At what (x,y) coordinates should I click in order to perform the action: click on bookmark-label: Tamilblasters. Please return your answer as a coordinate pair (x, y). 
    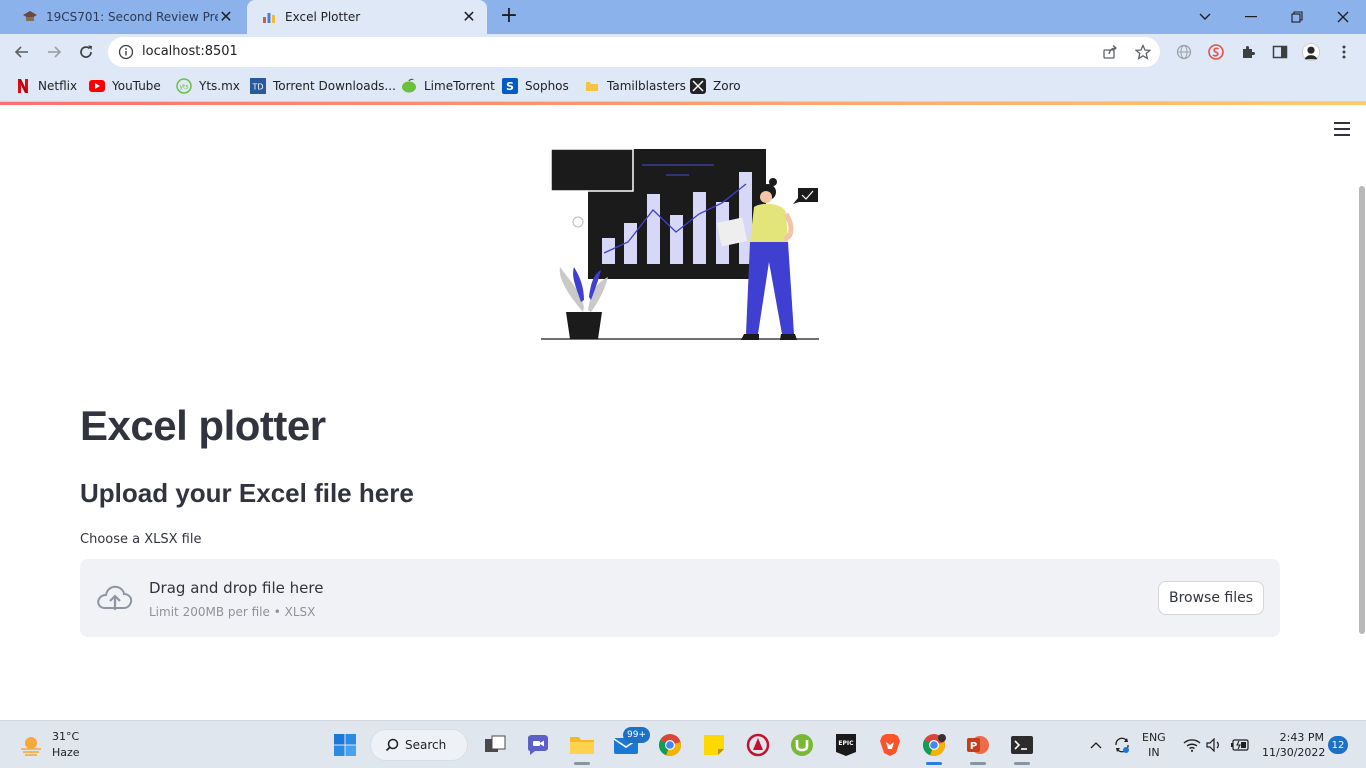
    Looking at the image, I should click on (646, 86).